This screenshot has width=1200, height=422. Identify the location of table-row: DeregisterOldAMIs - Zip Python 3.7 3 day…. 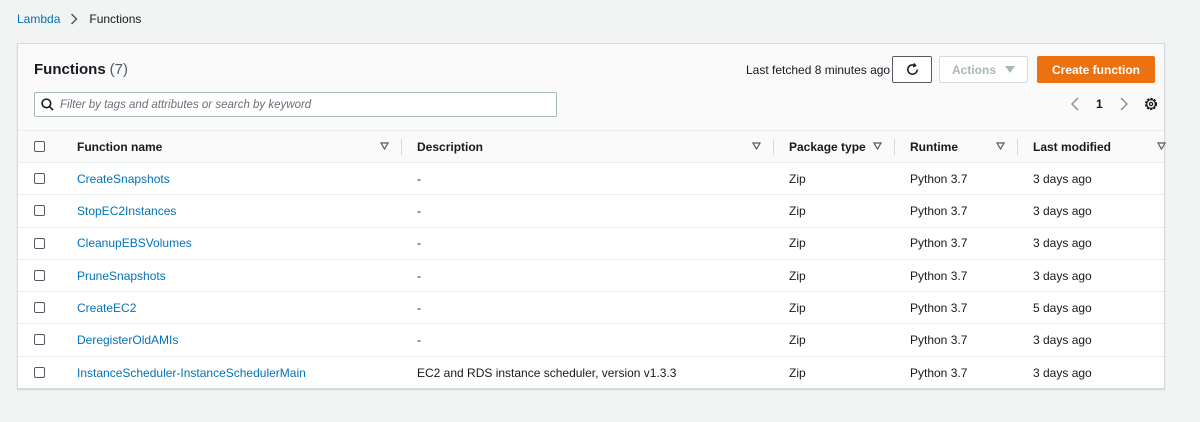
(591, 340).